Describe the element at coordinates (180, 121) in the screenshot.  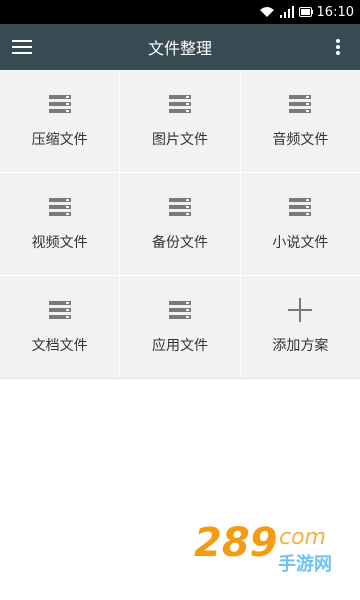
I see `grid-tile: 图片文件` at that location.